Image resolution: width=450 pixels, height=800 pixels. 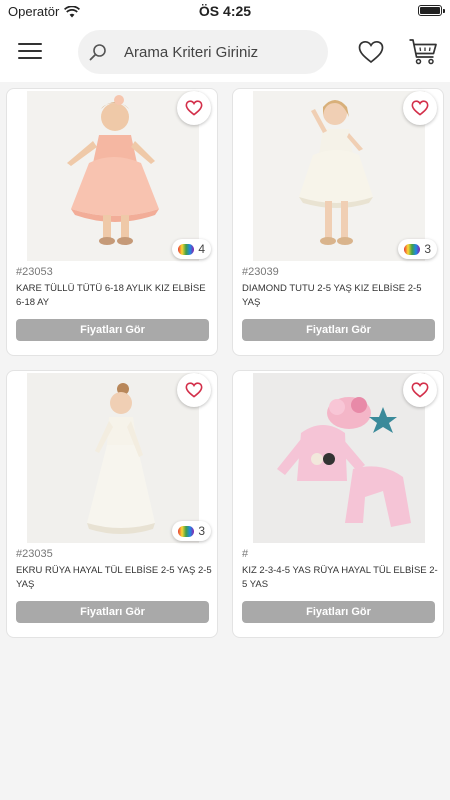 I want to click on product-photo-pink-tracksuit-set, so click(x=339, y=458).